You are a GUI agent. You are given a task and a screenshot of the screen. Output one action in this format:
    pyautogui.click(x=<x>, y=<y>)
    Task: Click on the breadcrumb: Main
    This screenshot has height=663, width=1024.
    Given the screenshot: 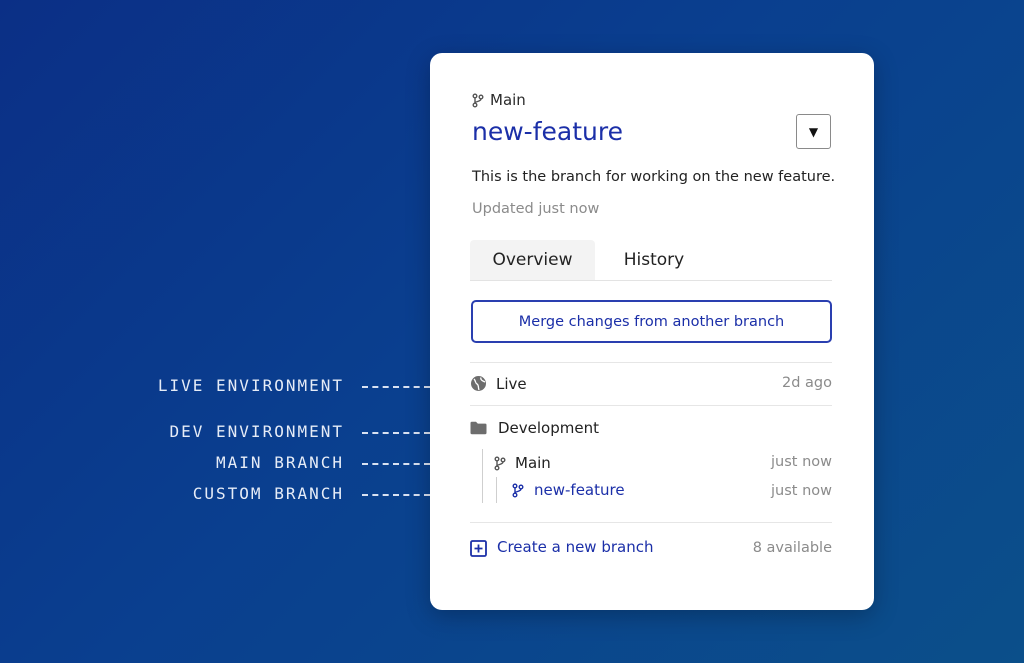 What is the action you would take?
    pyautogui.click(x=499, y=100)
    